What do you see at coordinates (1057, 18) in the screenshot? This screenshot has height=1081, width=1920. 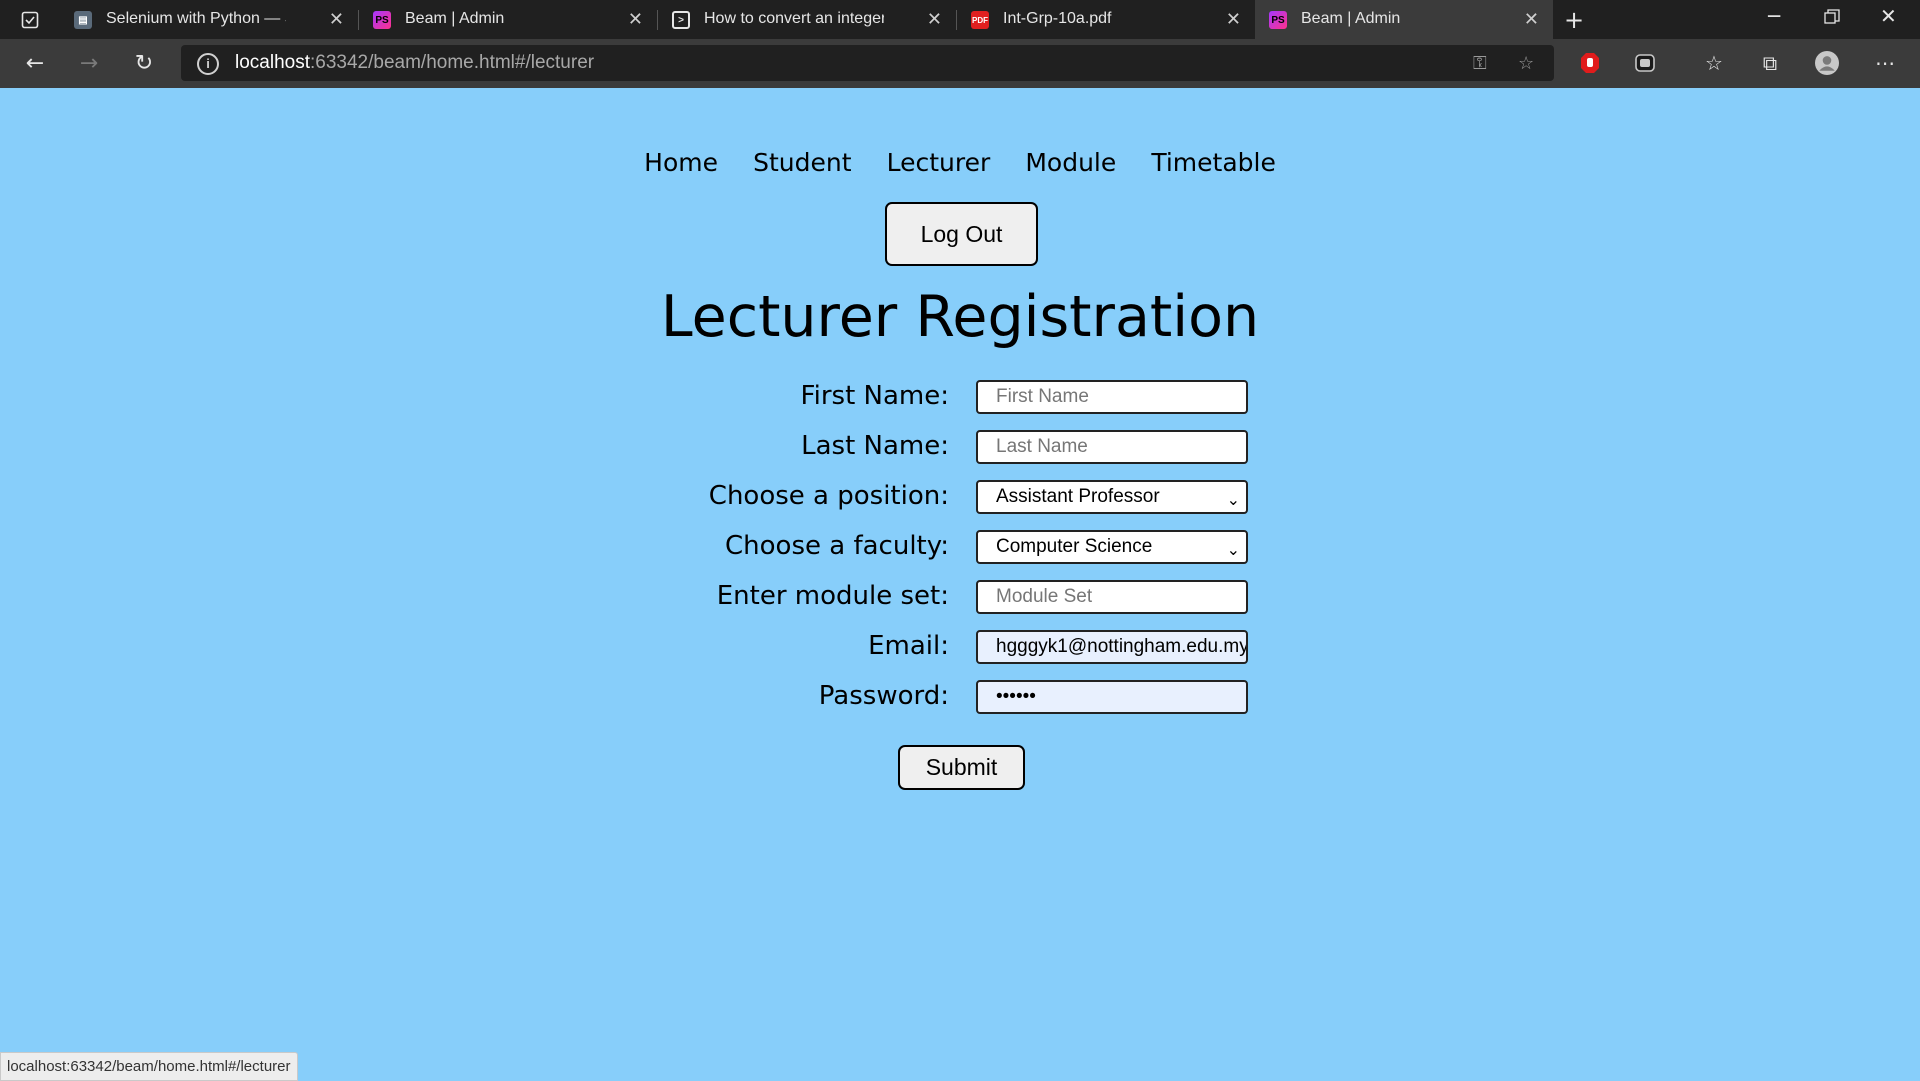 I see `tab-title: Int-Grp-10a.pdf` at bounding box center [1057, 18].